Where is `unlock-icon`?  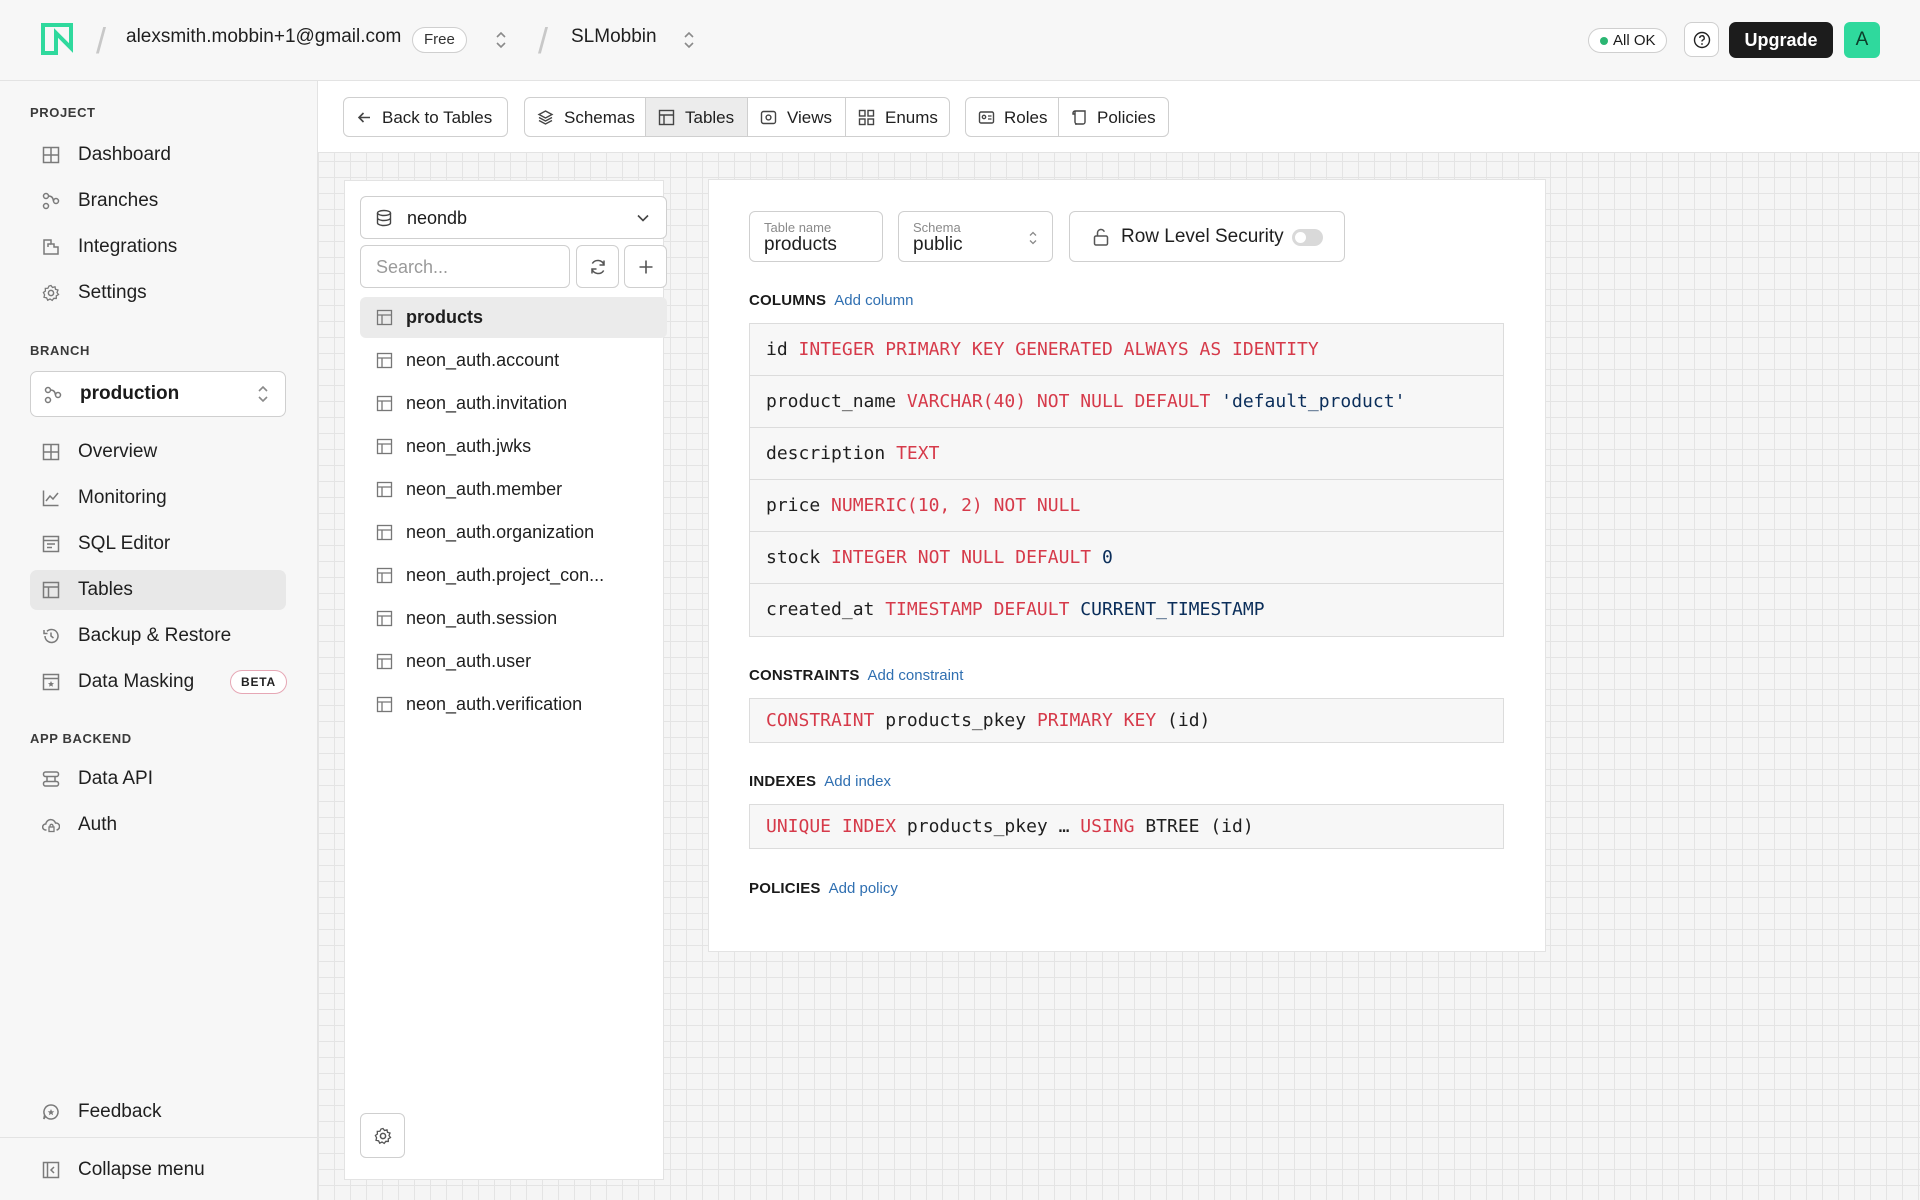
unlock-icon is located at coordinates (1101, 237).